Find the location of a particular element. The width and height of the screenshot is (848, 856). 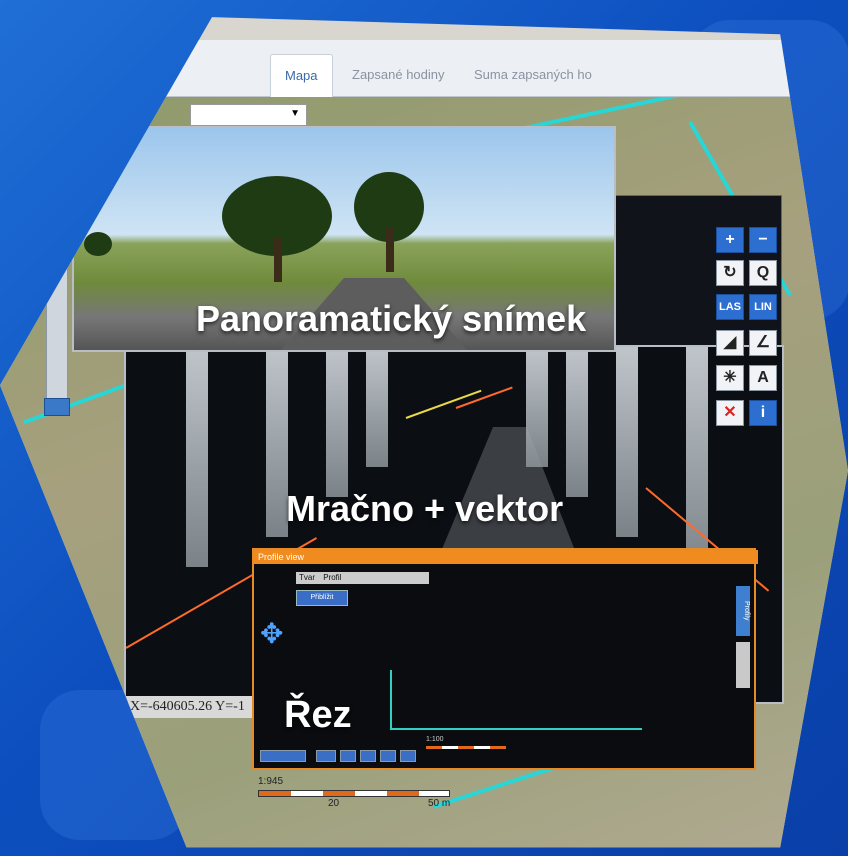

profile-title: Profile view is located at coordinates (506, 557).